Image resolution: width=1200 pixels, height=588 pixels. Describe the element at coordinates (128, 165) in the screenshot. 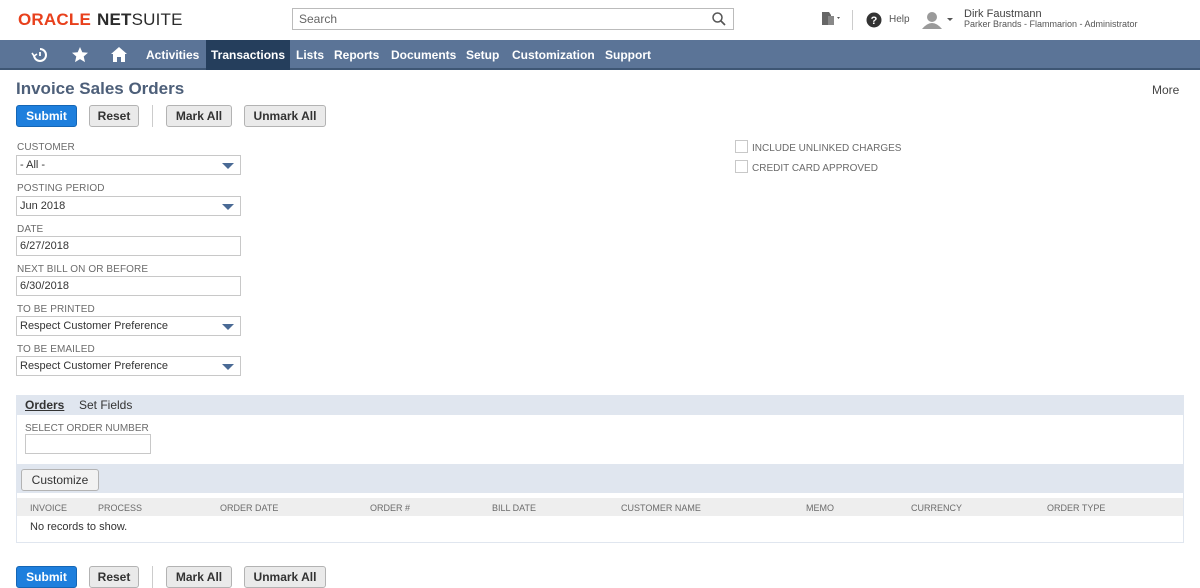

I see `customer-select: - All -` at that location.